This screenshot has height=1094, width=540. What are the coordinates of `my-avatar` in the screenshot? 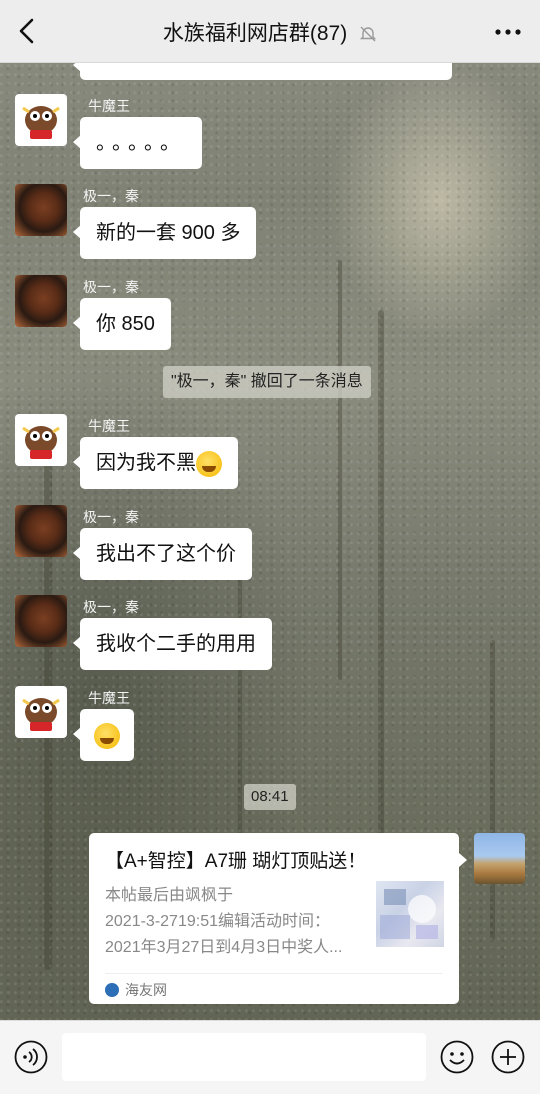 It's located at (499, 858).